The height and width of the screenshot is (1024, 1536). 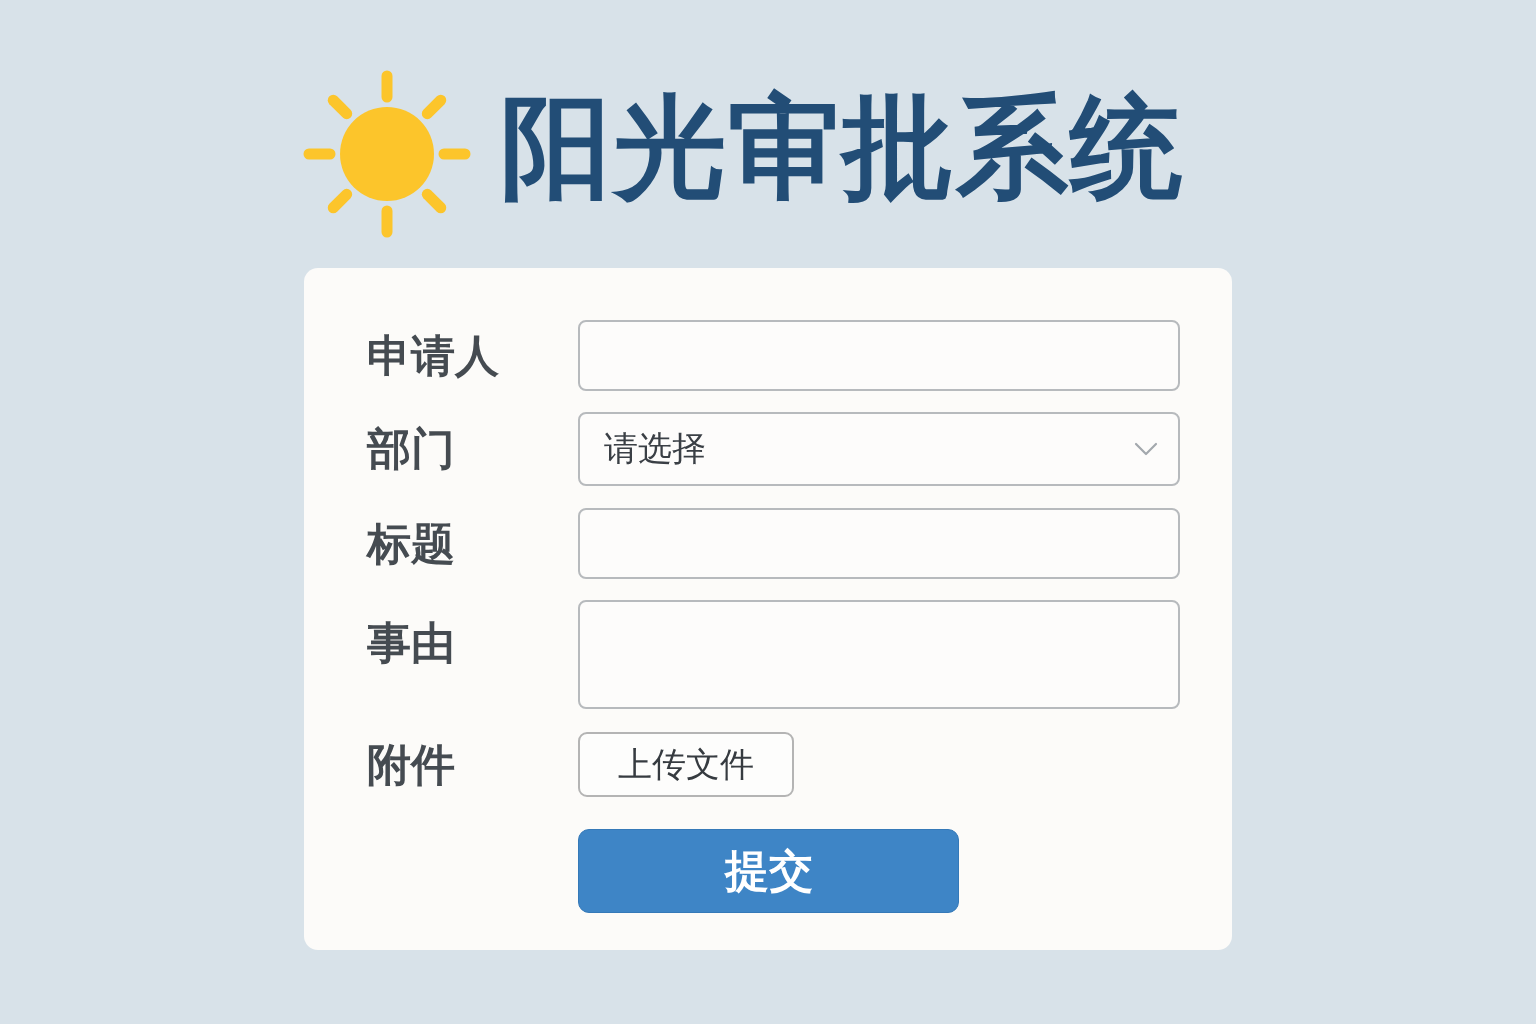 I want to click on submit-button: 提交, so click(x=768, y=871).